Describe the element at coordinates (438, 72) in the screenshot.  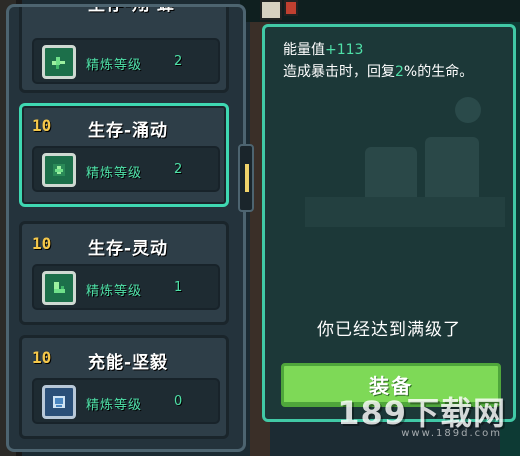
I see `effect-text-end: %的生命。` at that location.